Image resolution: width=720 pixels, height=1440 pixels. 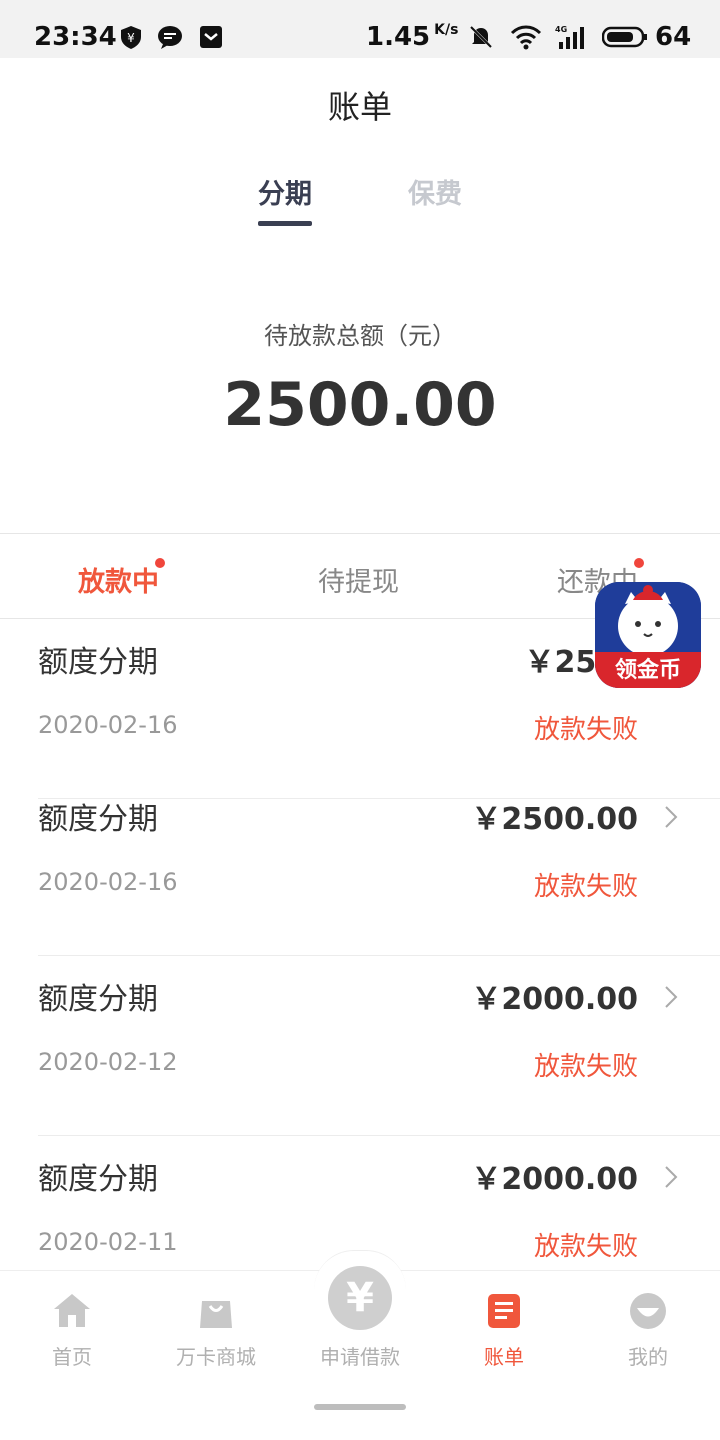 What do you see at coordinates (170, 37) in the screenshot?
I see `message-icon` at bounding box center [170, 37].